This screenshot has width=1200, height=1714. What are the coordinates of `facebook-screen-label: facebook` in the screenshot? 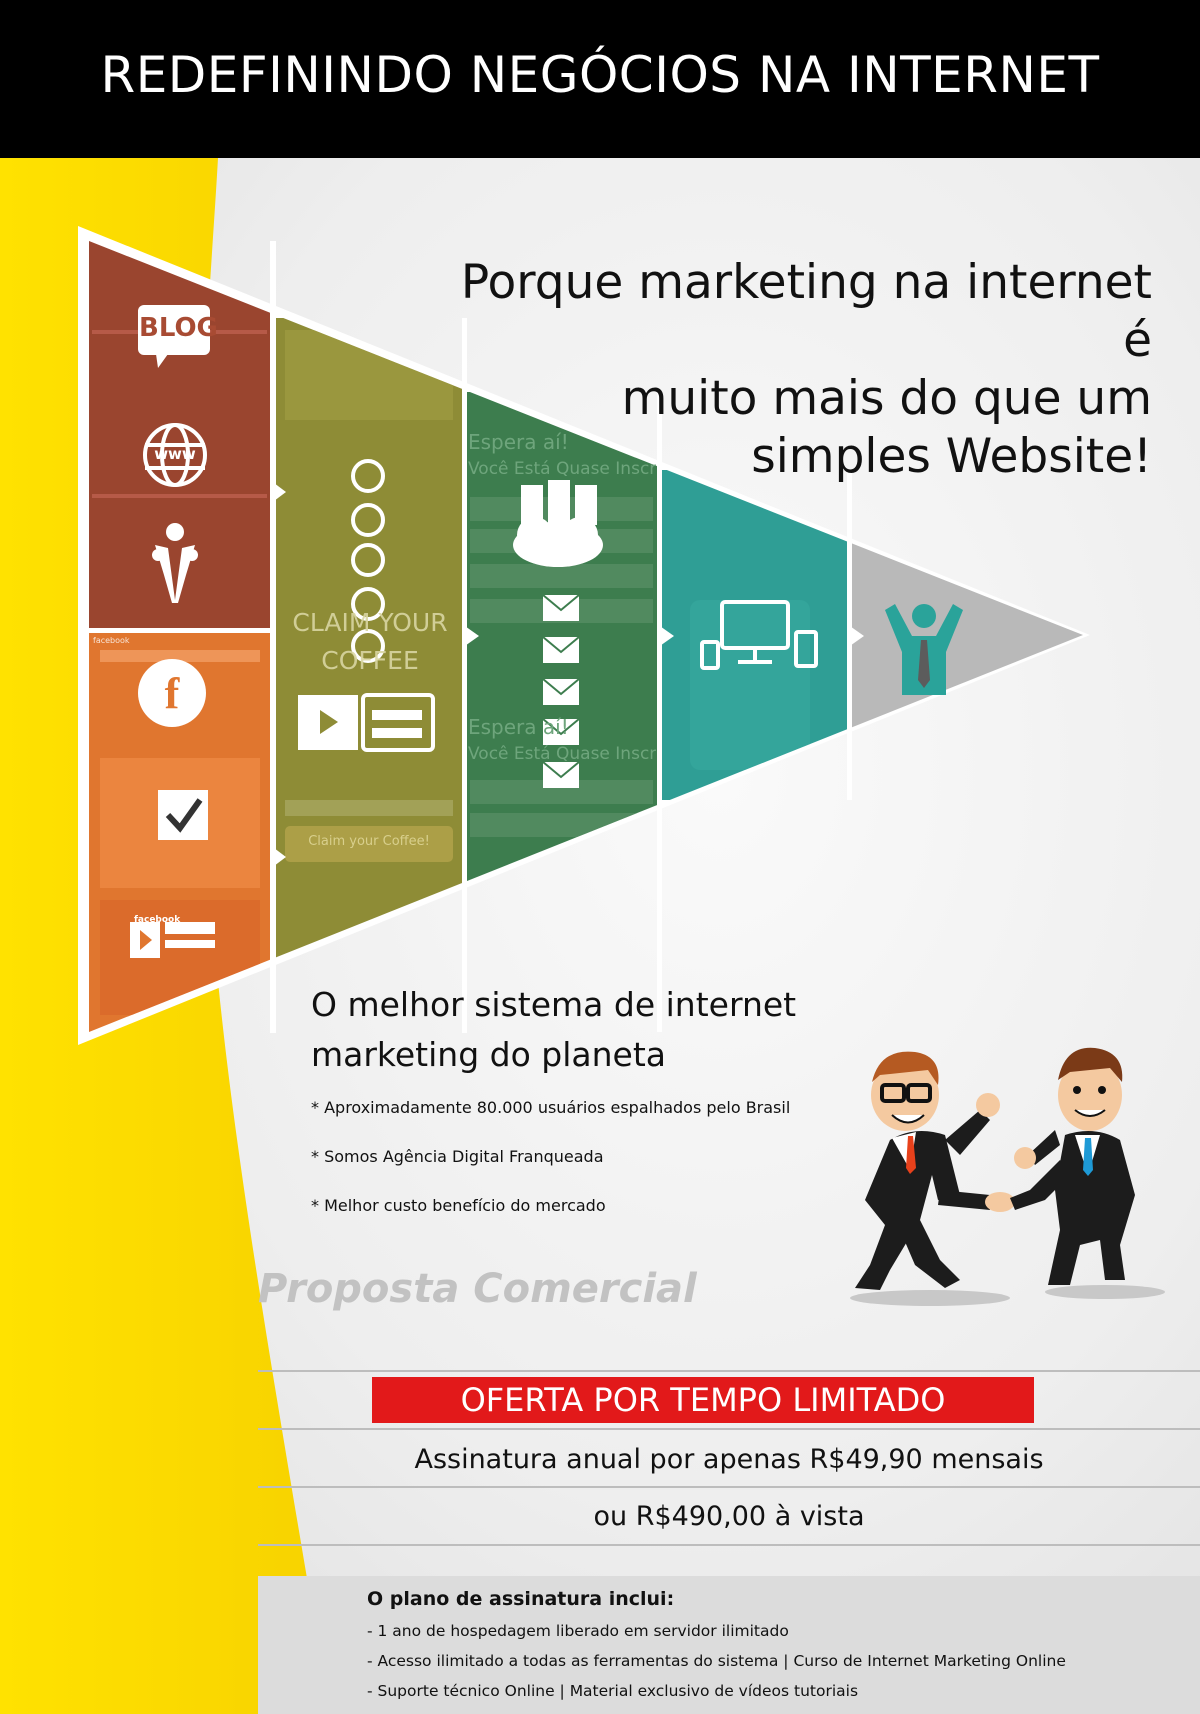 It's located at (111, 640).